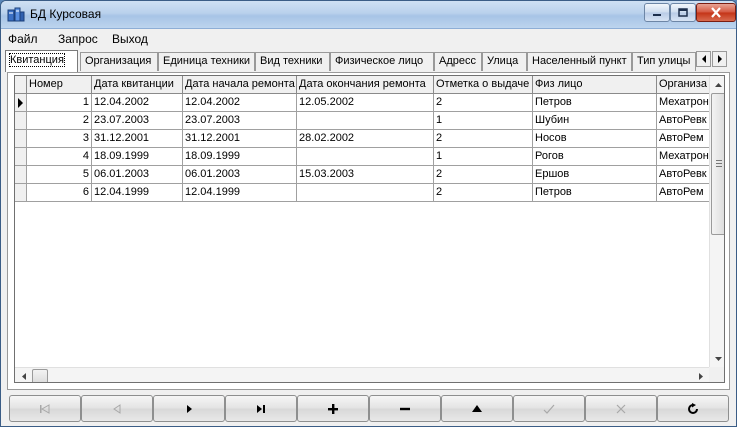 Image resolution: width=737 pixels, height=427 pixels. I want to click on cell-receipt-date: 12.04.1999, so click(137, 193).